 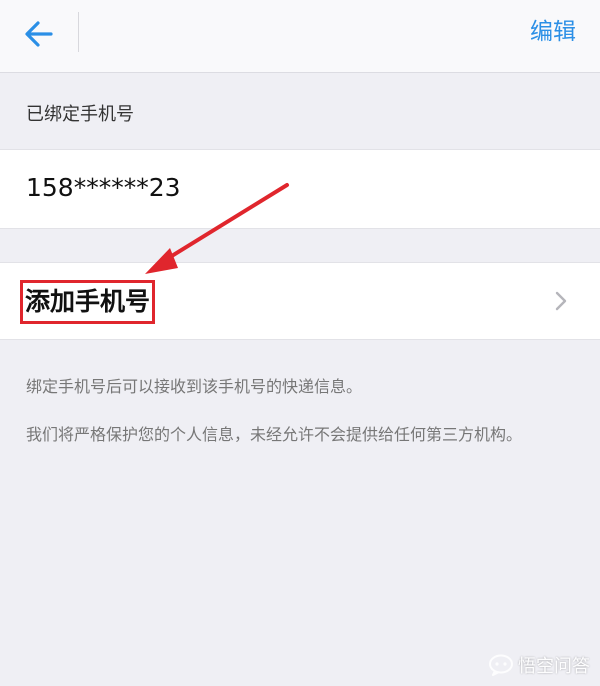 What do you see at coordinates (300, 36) in the screenshot?
I see `top-navigation-bar: 编辑` at bounding box center [300, 36].